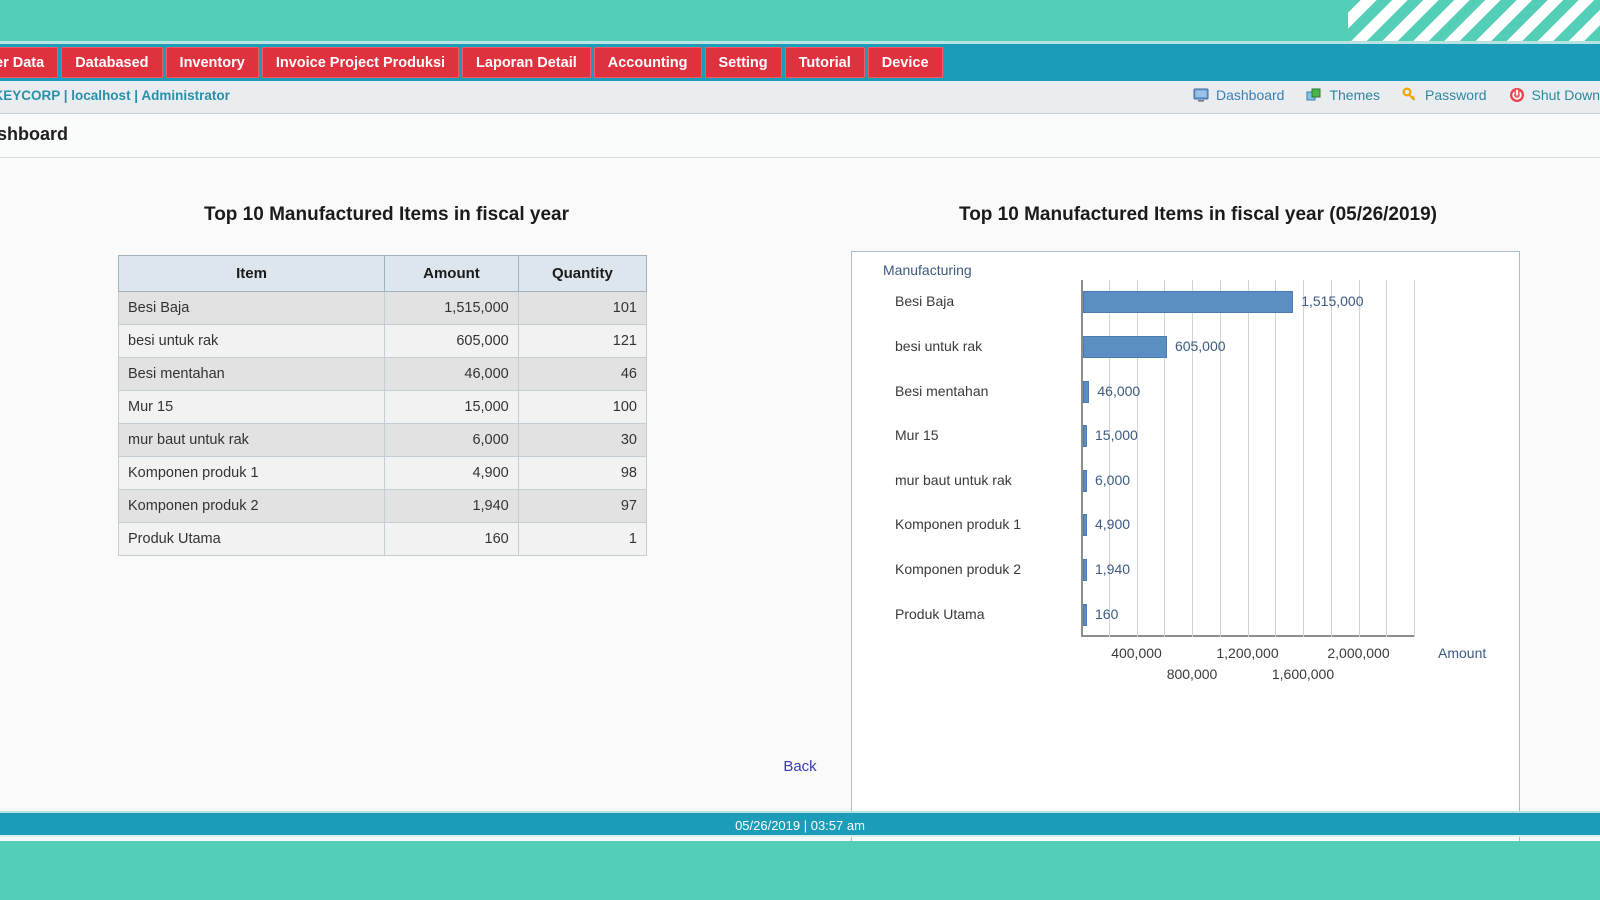 The image size is (1600, 900). I want to click on table-row: Besi Baja 1,515,000 101, so click(382, 308).